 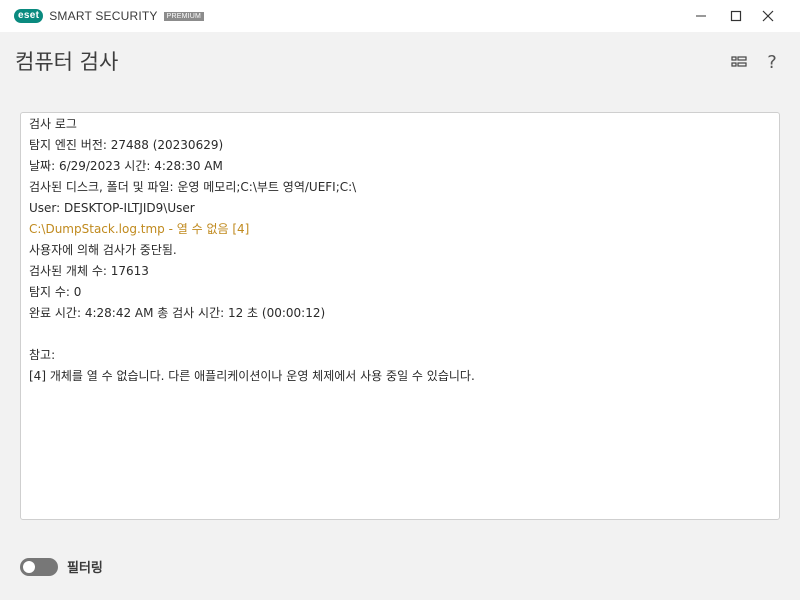 What do you see at coordinates (29, 566) in the screenshot?
I see `toggle-knob` at bounding box center [29, 566].